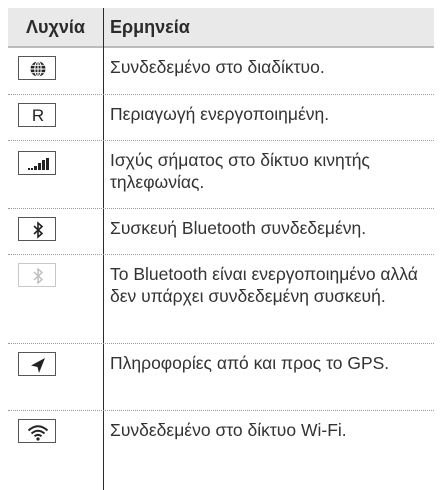 Image resolution: width=441 pixels, height=490 pixels. Describe the element at coordinates (37, 364) in the screenshot. I see `gps-arrow-icon` at that location.